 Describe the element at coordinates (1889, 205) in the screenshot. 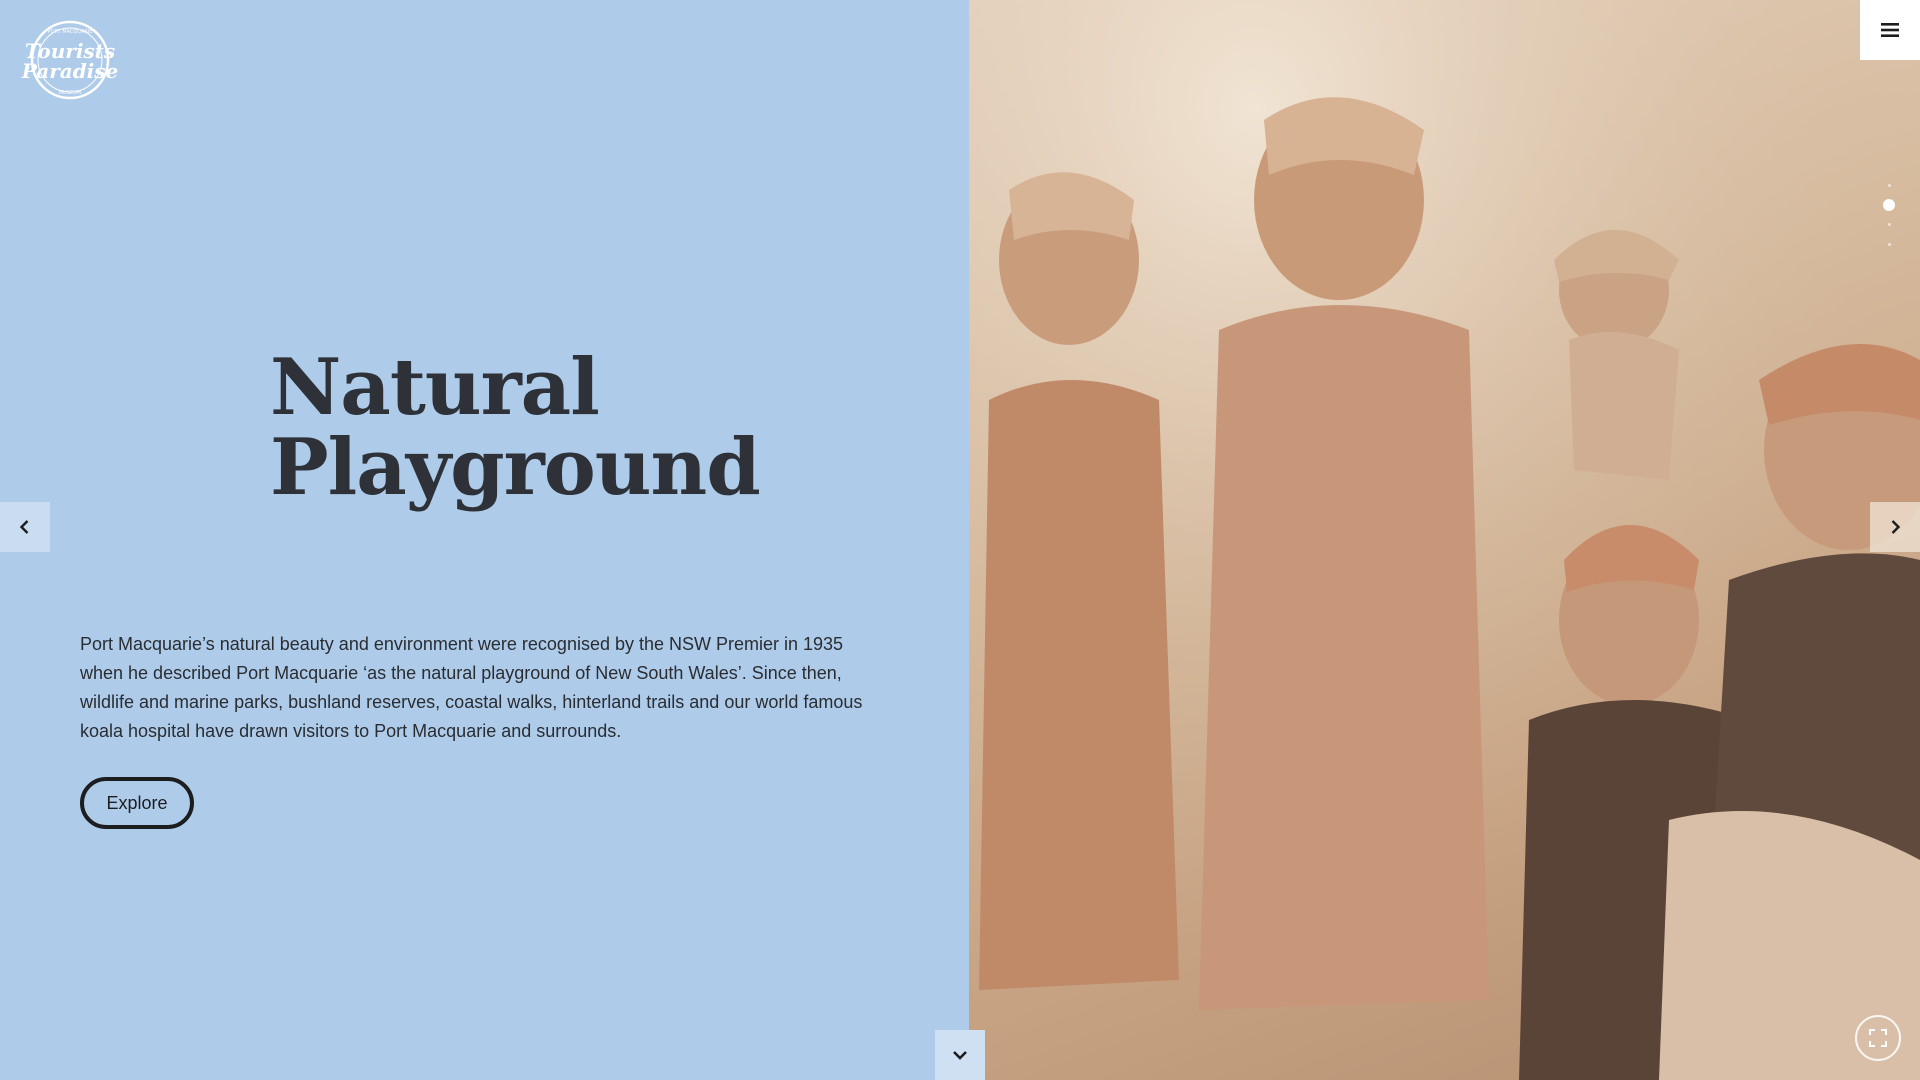

I see `slide-dot-active` at that location.